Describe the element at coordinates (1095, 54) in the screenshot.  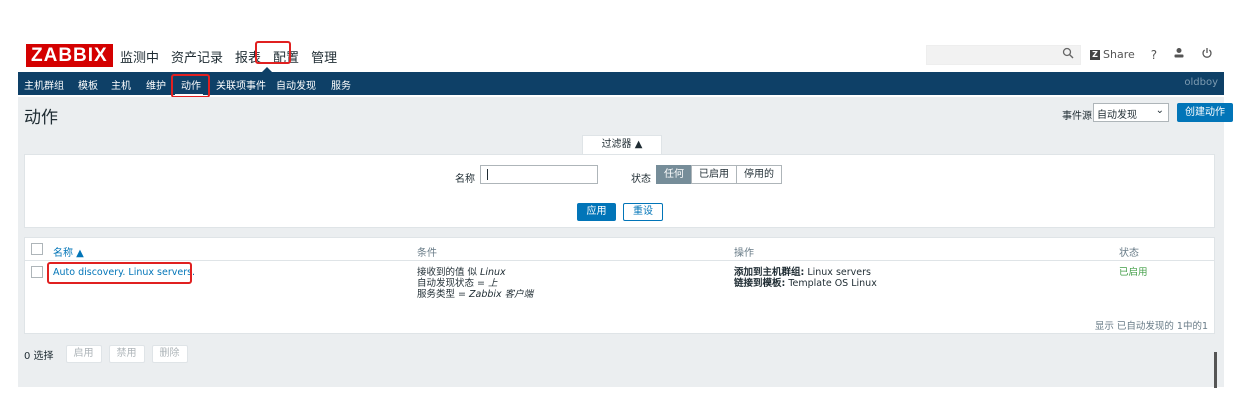
I see `share-icon: Z` at that location.